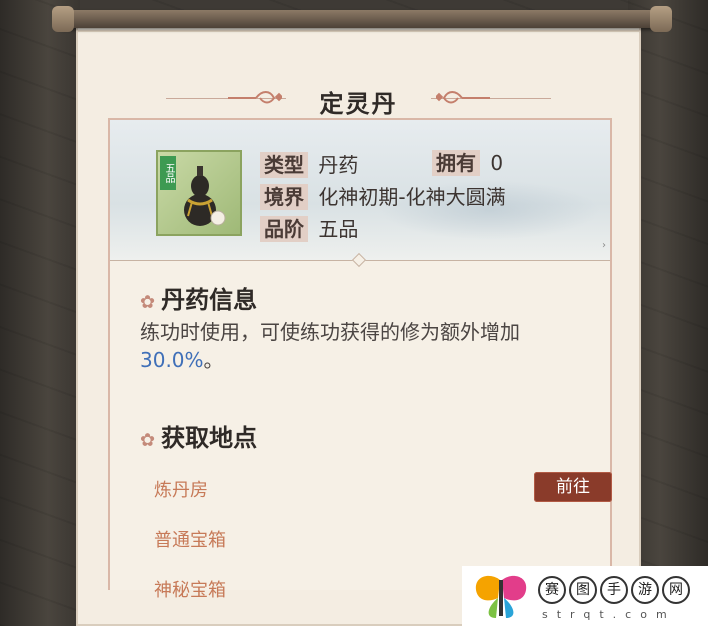 The width and height of the screenshot is (708, 626). What do you see at coordinates (604, 245) in the screenshot?
I see `chevron-right-icon: ›` at bounding box center [604, 245].